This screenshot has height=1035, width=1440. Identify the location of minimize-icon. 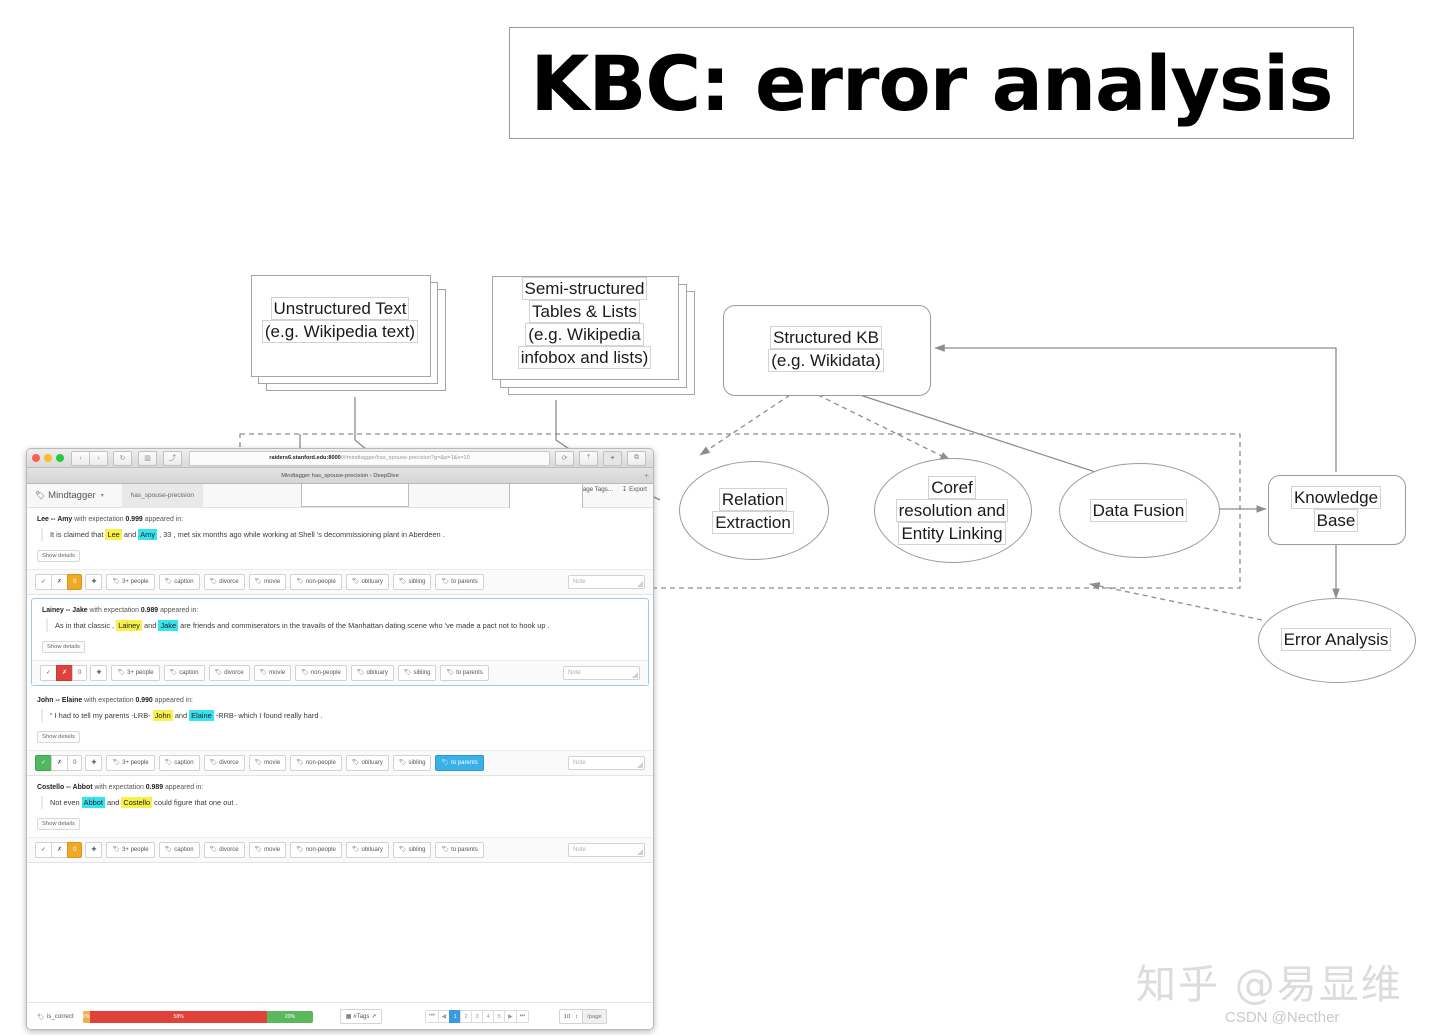
(48, 458).